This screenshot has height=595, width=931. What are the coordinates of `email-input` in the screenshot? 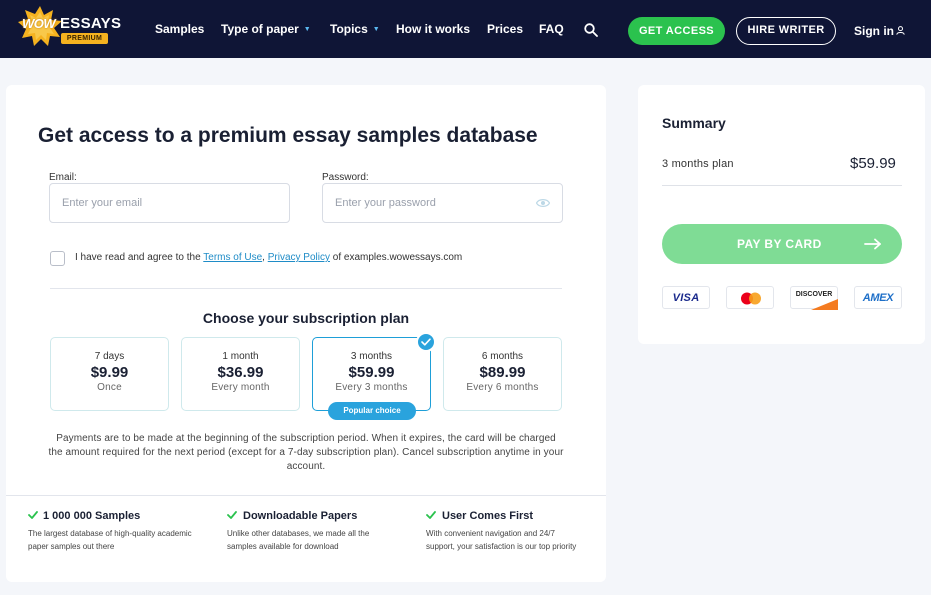 It's located at (169, 203).